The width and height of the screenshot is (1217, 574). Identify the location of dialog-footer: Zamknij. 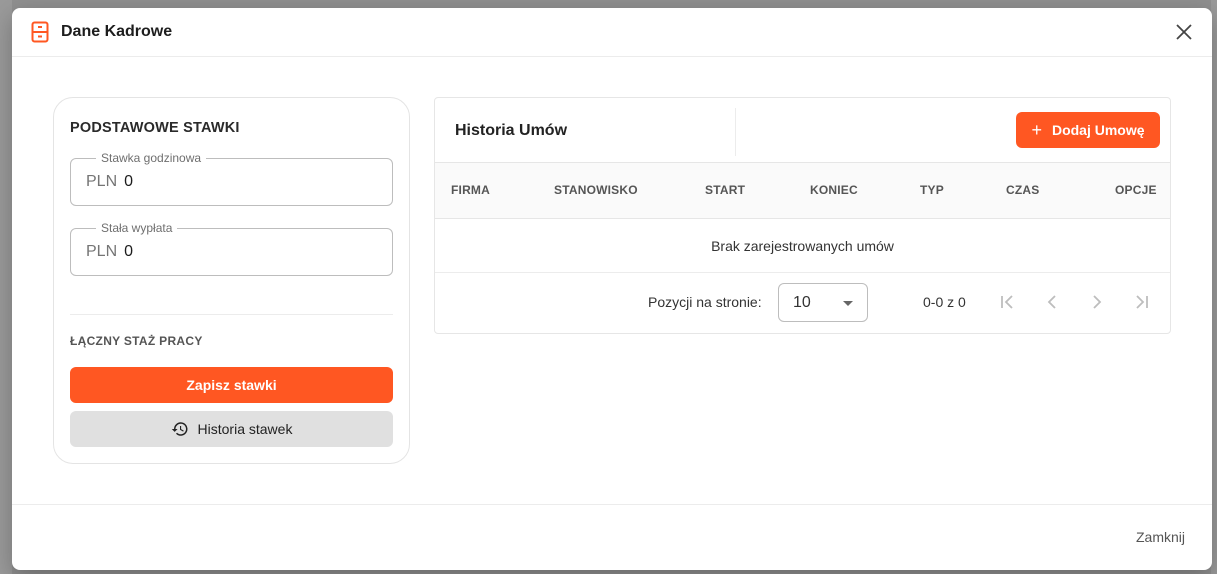
(612, 537).